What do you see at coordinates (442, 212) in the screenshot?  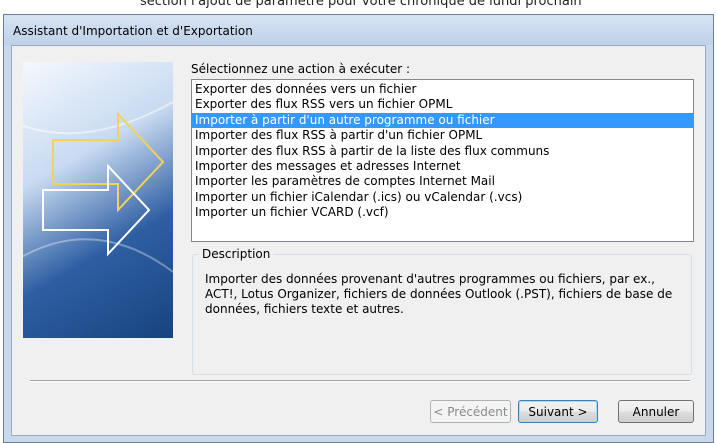 I see `list-item: Importer un fichier VCARD (.vcf)` at bounding box center [442, 212].